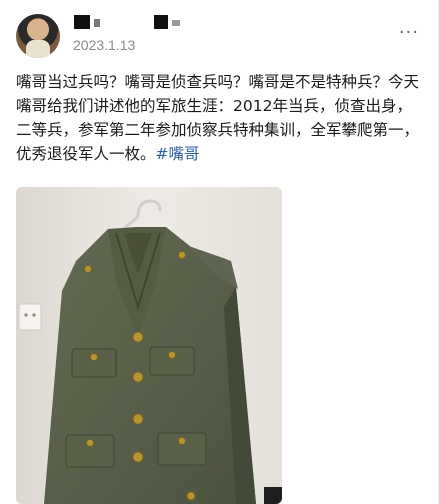  What do you see at coordinates (104, 45) in the screenshot?
I see `post-date: 2023.1.13` at bounding box center [104, 45].